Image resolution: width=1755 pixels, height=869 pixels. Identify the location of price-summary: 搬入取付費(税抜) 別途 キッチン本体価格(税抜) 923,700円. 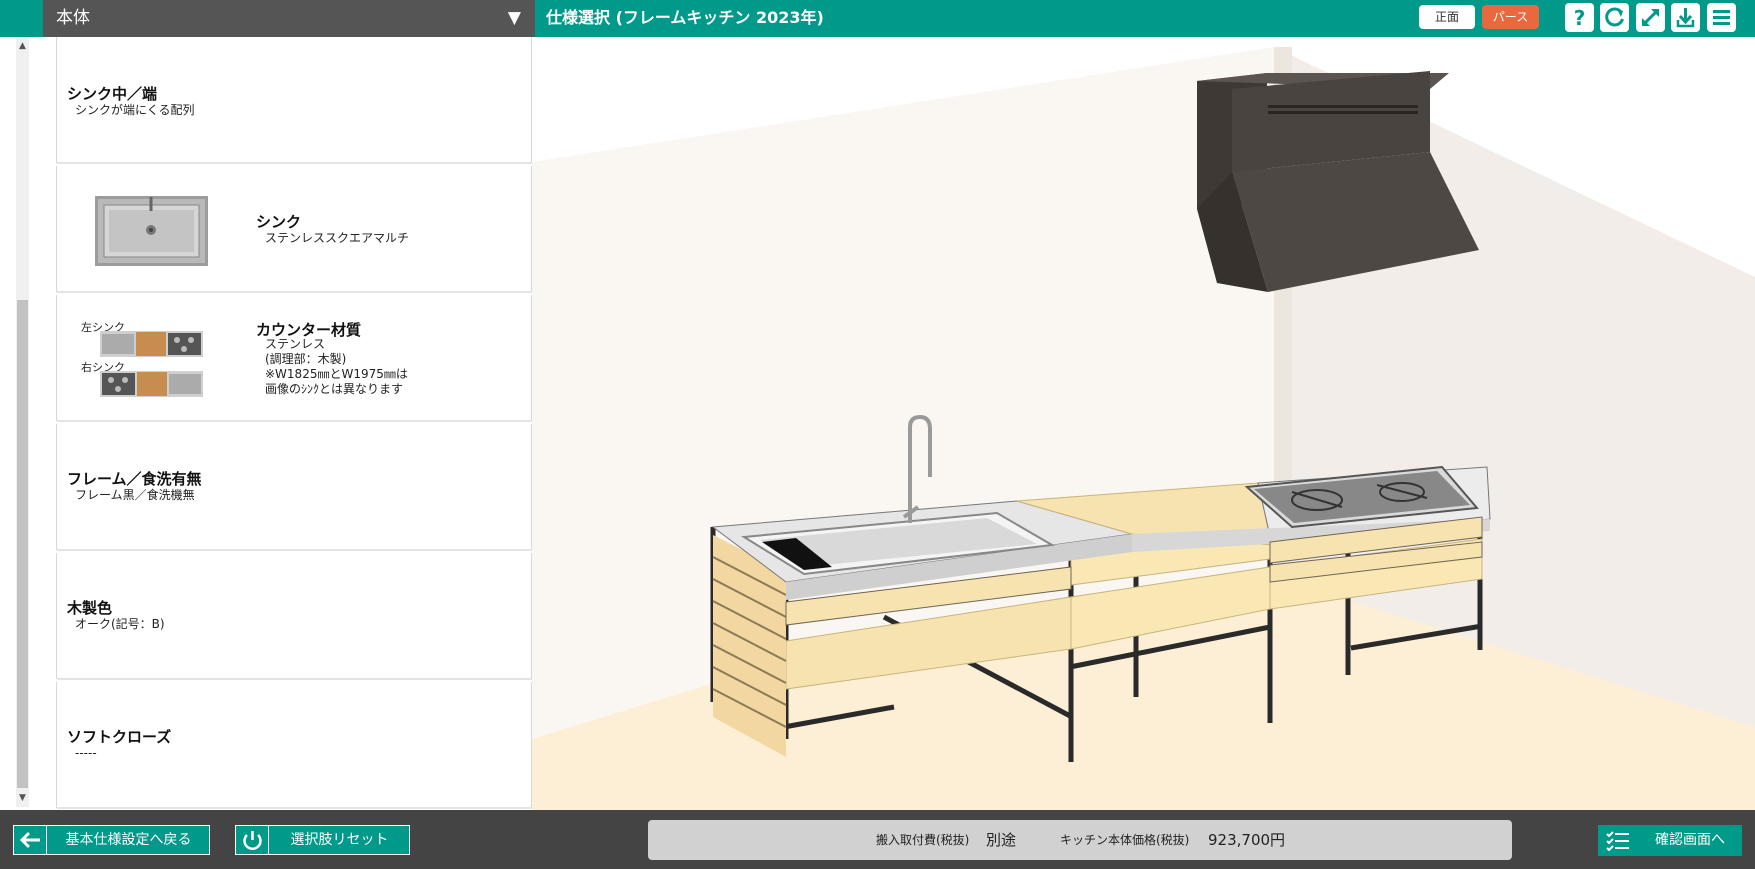
(1080, 840).